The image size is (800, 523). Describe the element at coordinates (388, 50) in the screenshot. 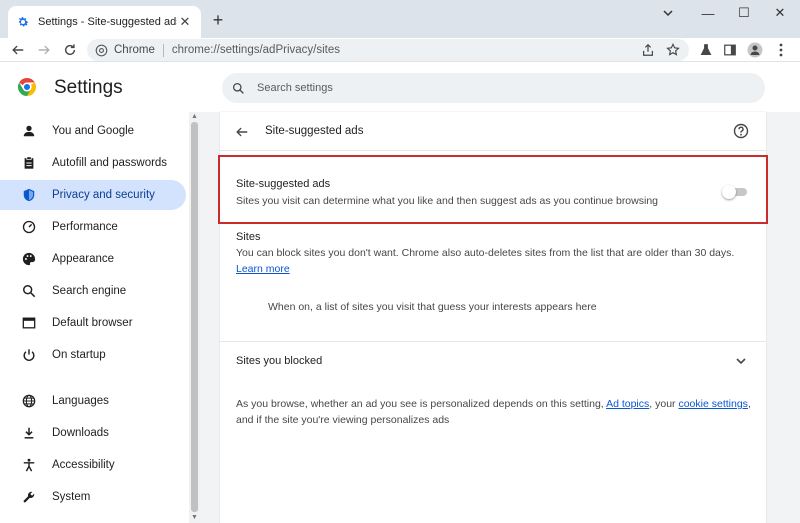

I see `address-bar: Chrome chrome://settings/adPrivacy/sites` at that location.